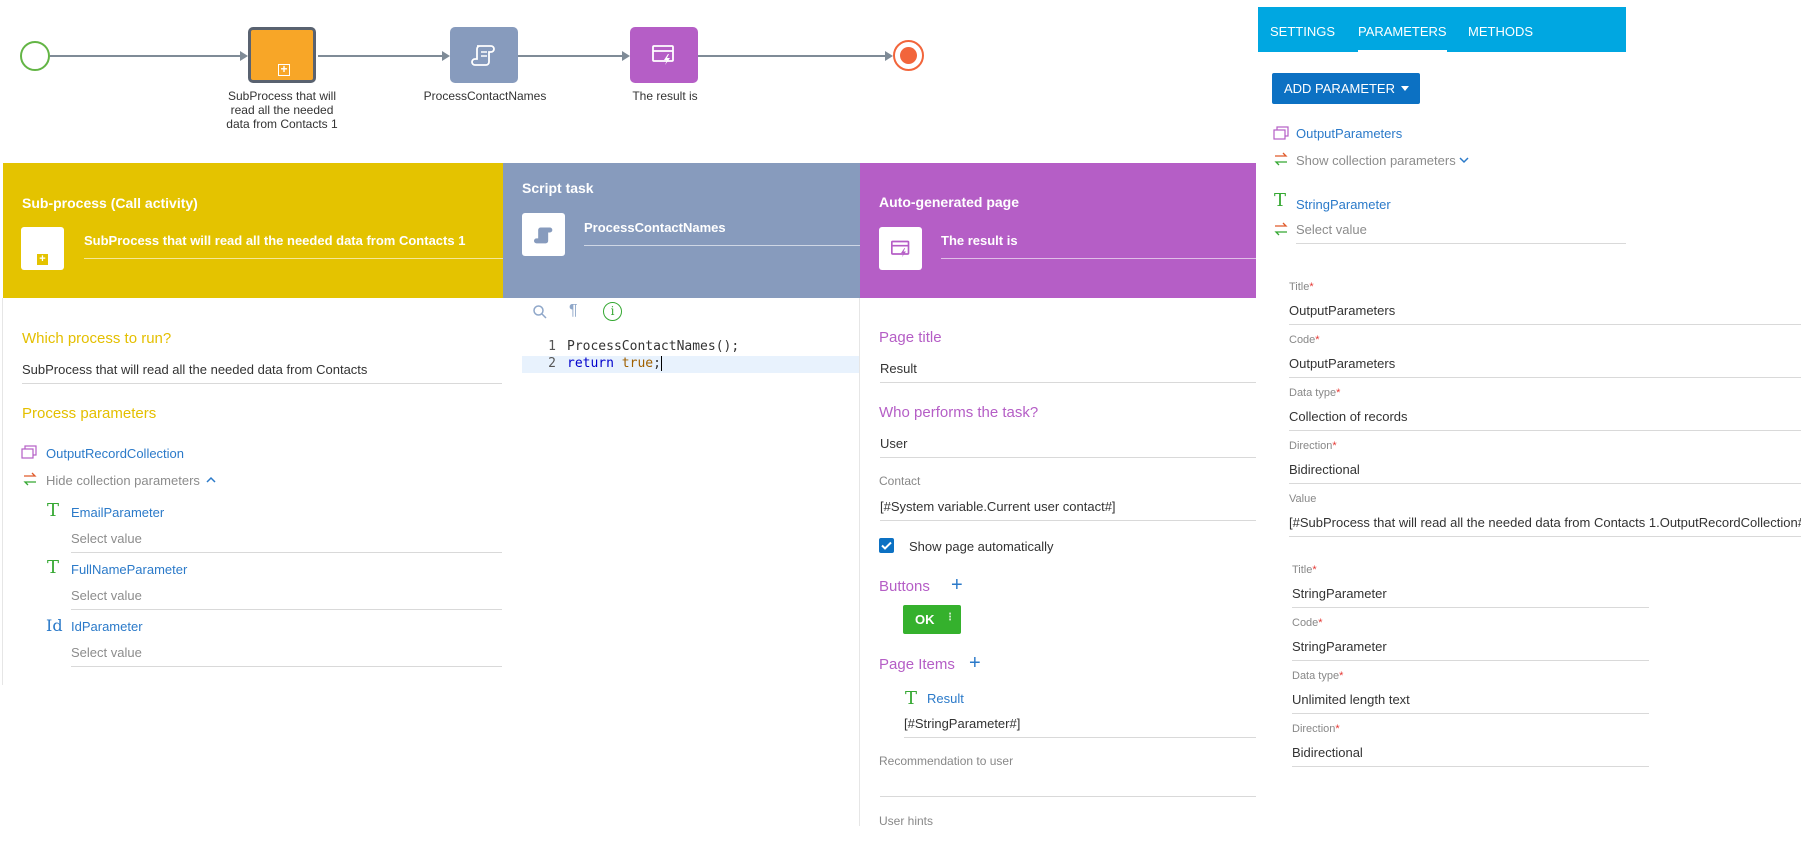  Describe the element at coordinates (1346, 88) in the screenshot. I see `add-parameter-button: ADD PARAMETER` at that location.